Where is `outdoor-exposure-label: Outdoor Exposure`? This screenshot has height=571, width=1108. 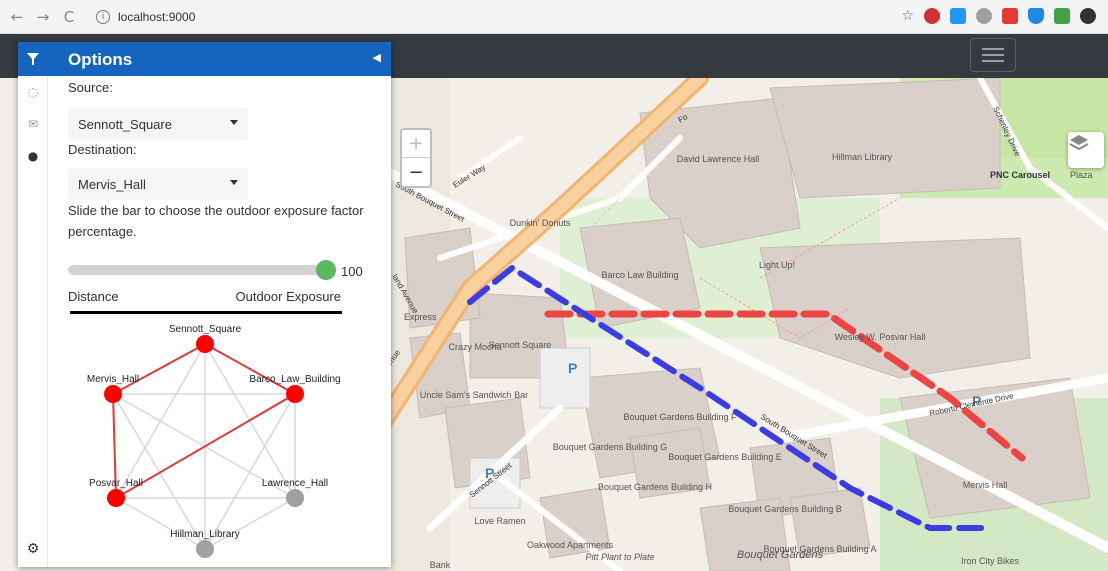
outdoor-exposure-label: Outdoor Exposure is located at coordinates (288, 296).